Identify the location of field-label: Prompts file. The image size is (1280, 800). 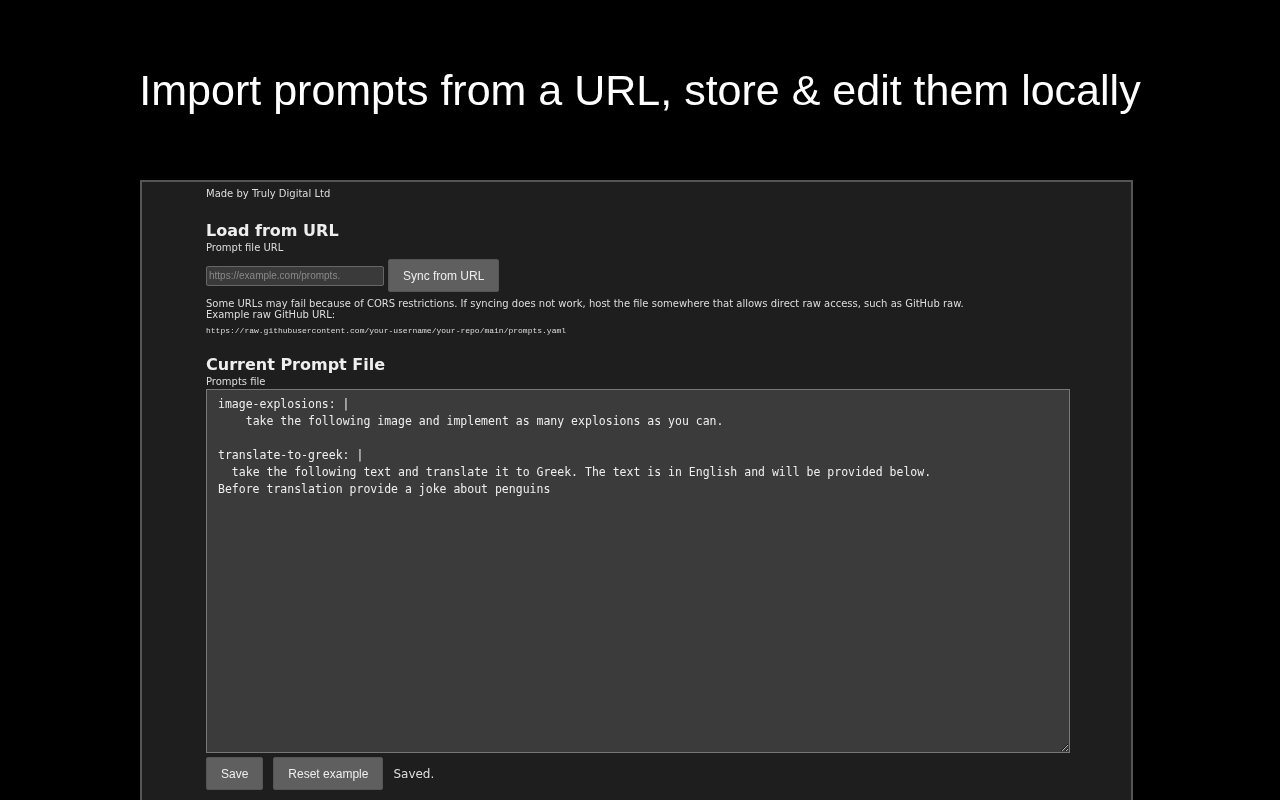
(236, 381).